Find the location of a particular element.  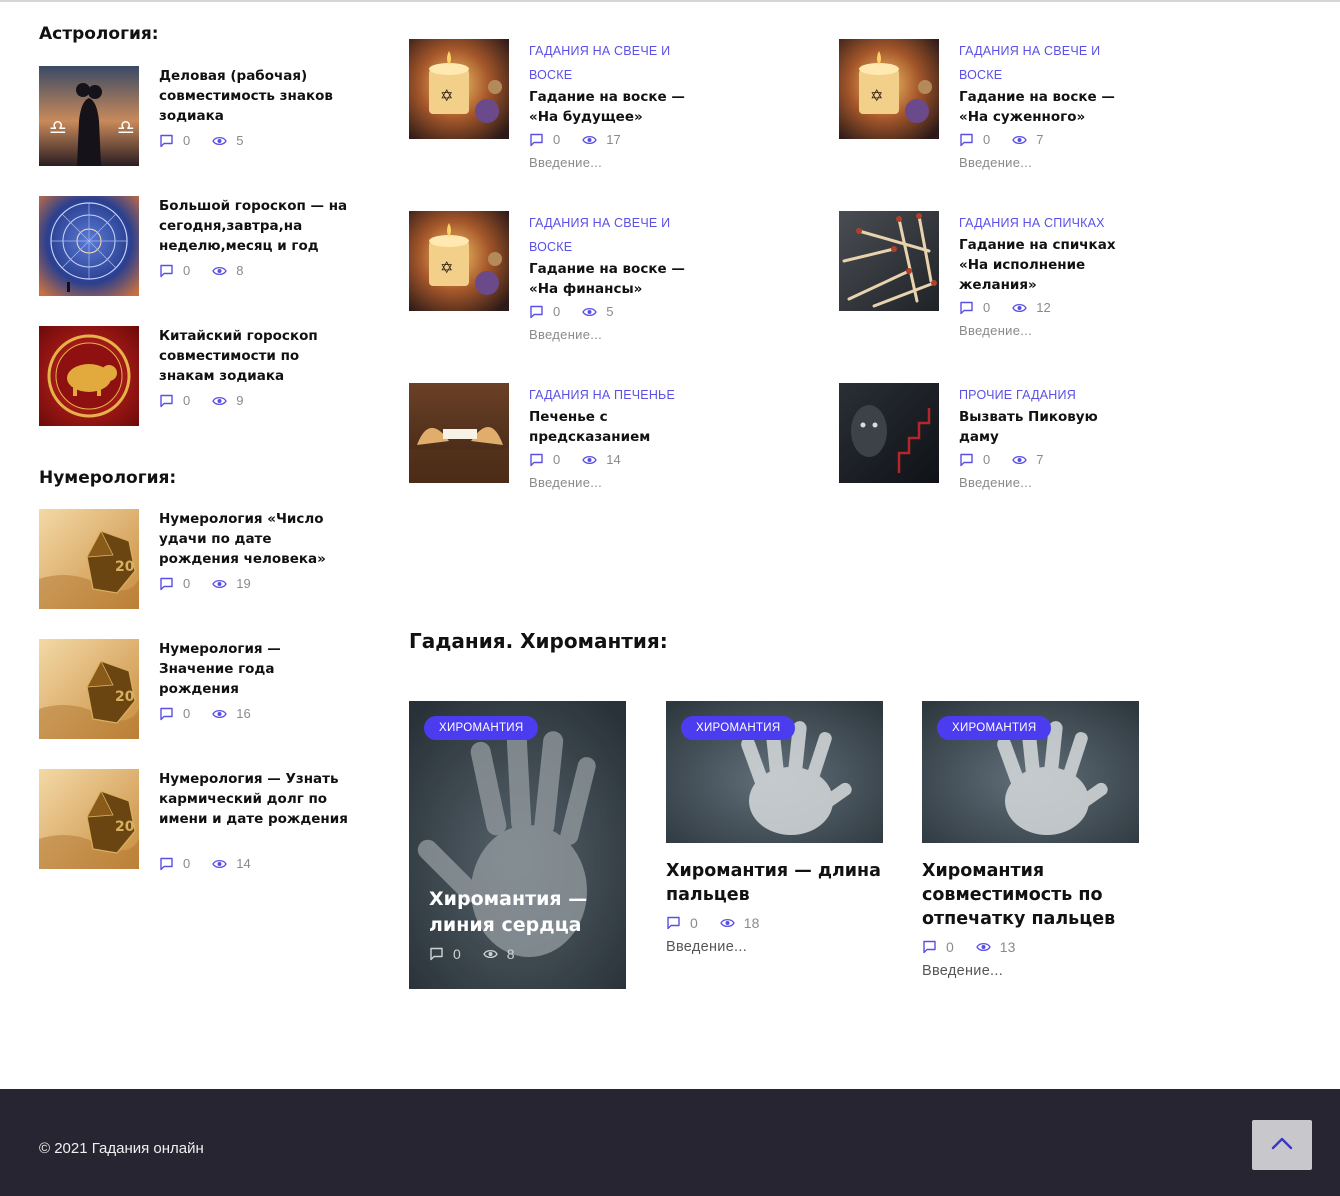

post-meta: 0 14 is located at coordinates (614, 460).